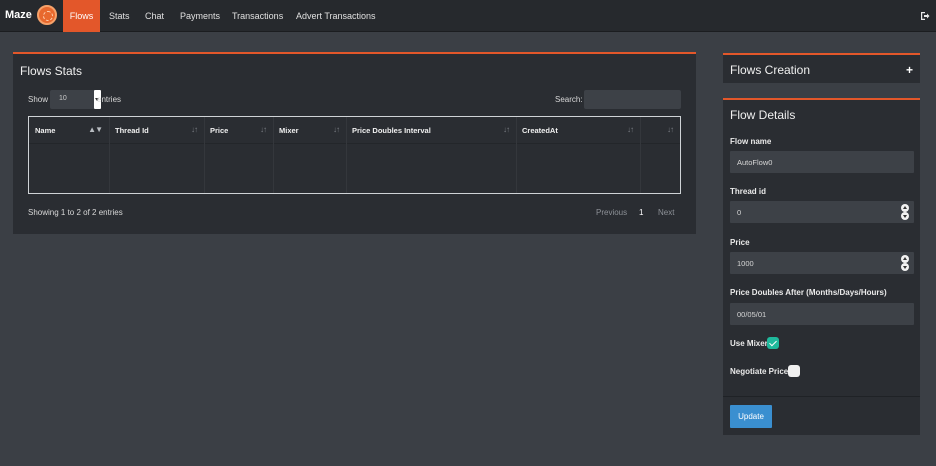 The height and width of the screenshot is (466, 936). I want to click on thread-id-stepper, so click(905, 212).